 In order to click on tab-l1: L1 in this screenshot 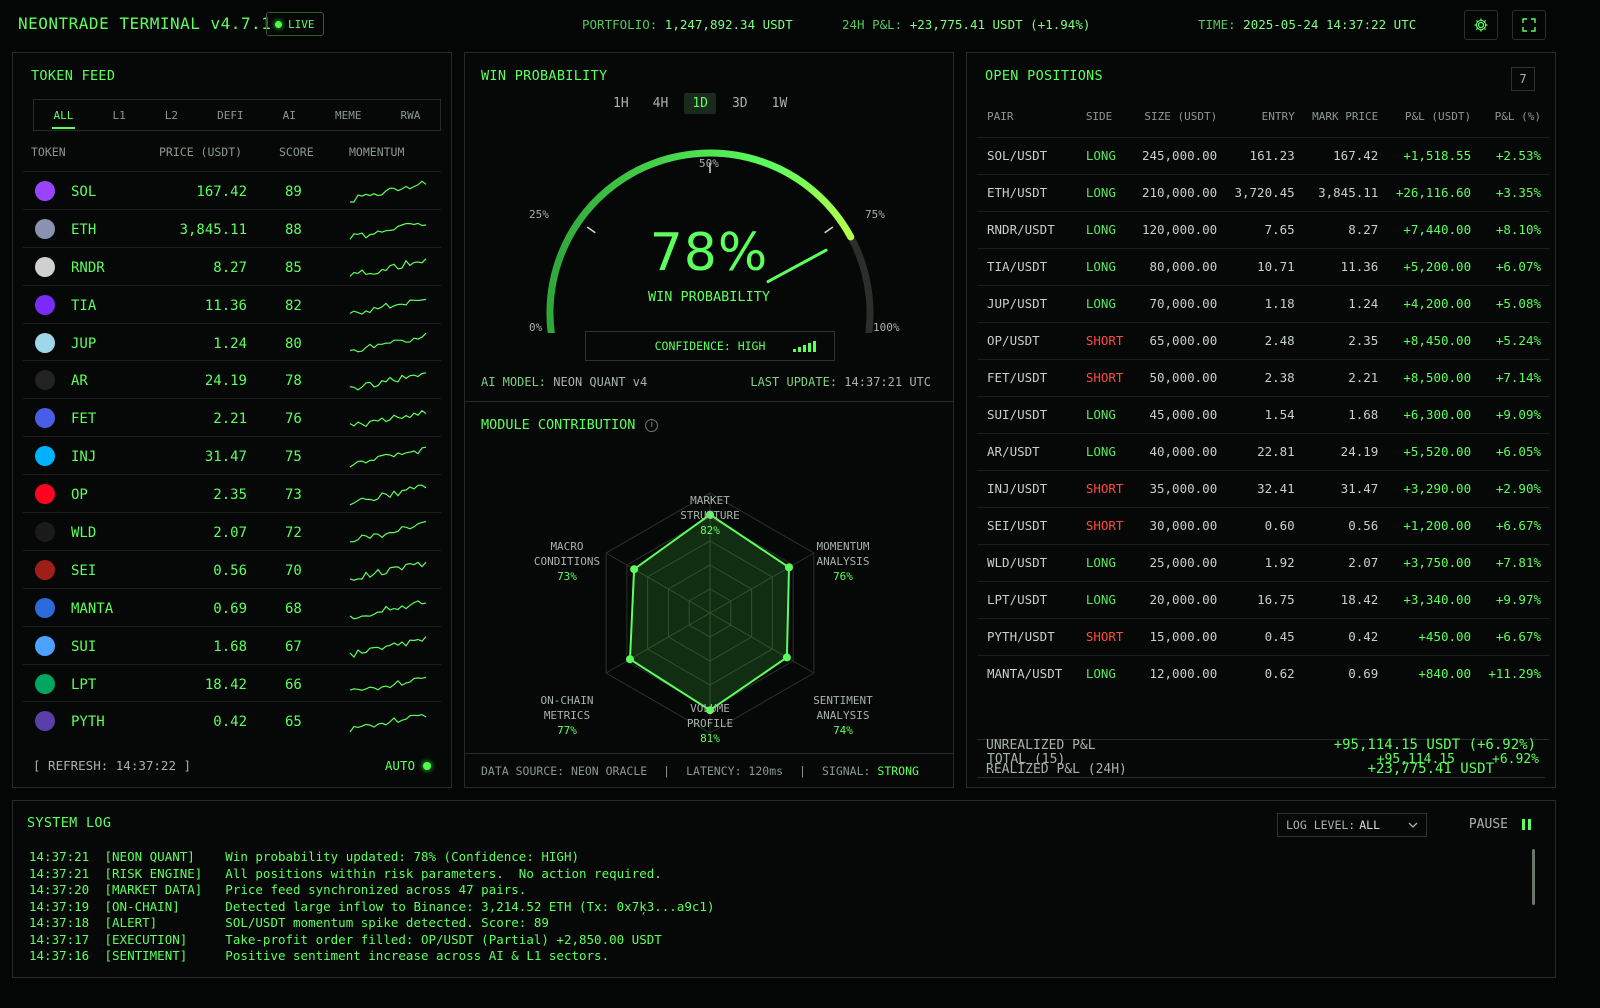, I will do `click(118, 115)`.